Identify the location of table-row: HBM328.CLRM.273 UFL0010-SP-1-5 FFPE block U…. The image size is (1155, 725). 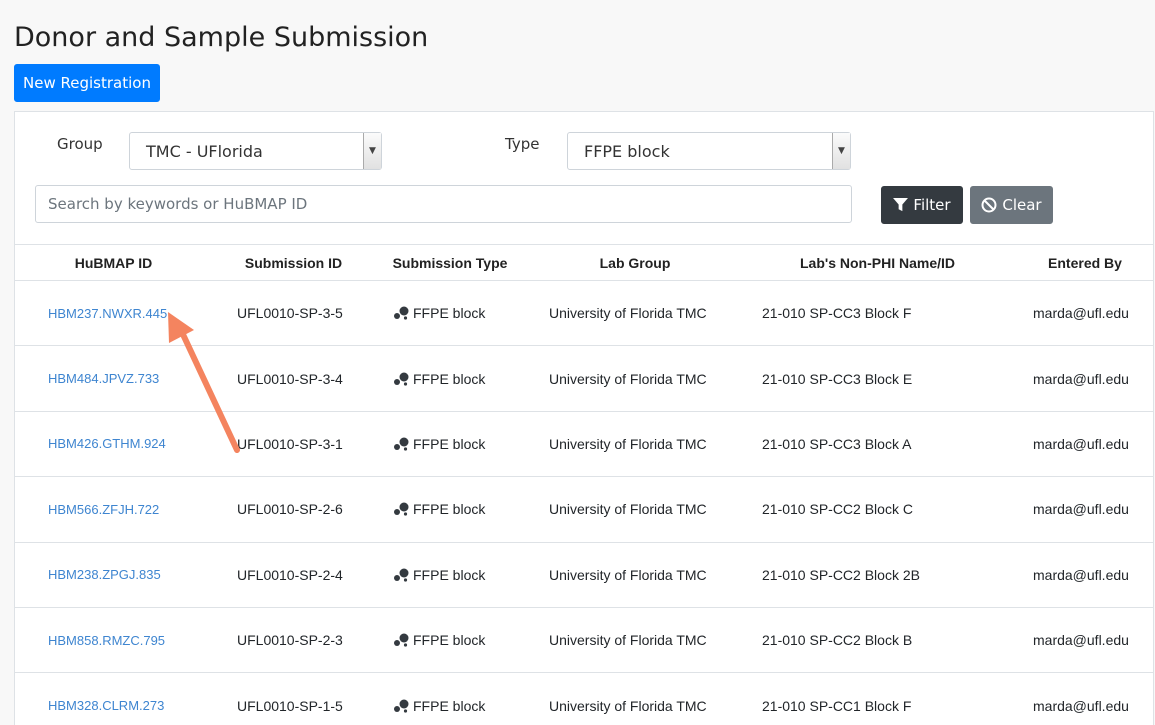
(584, 699).